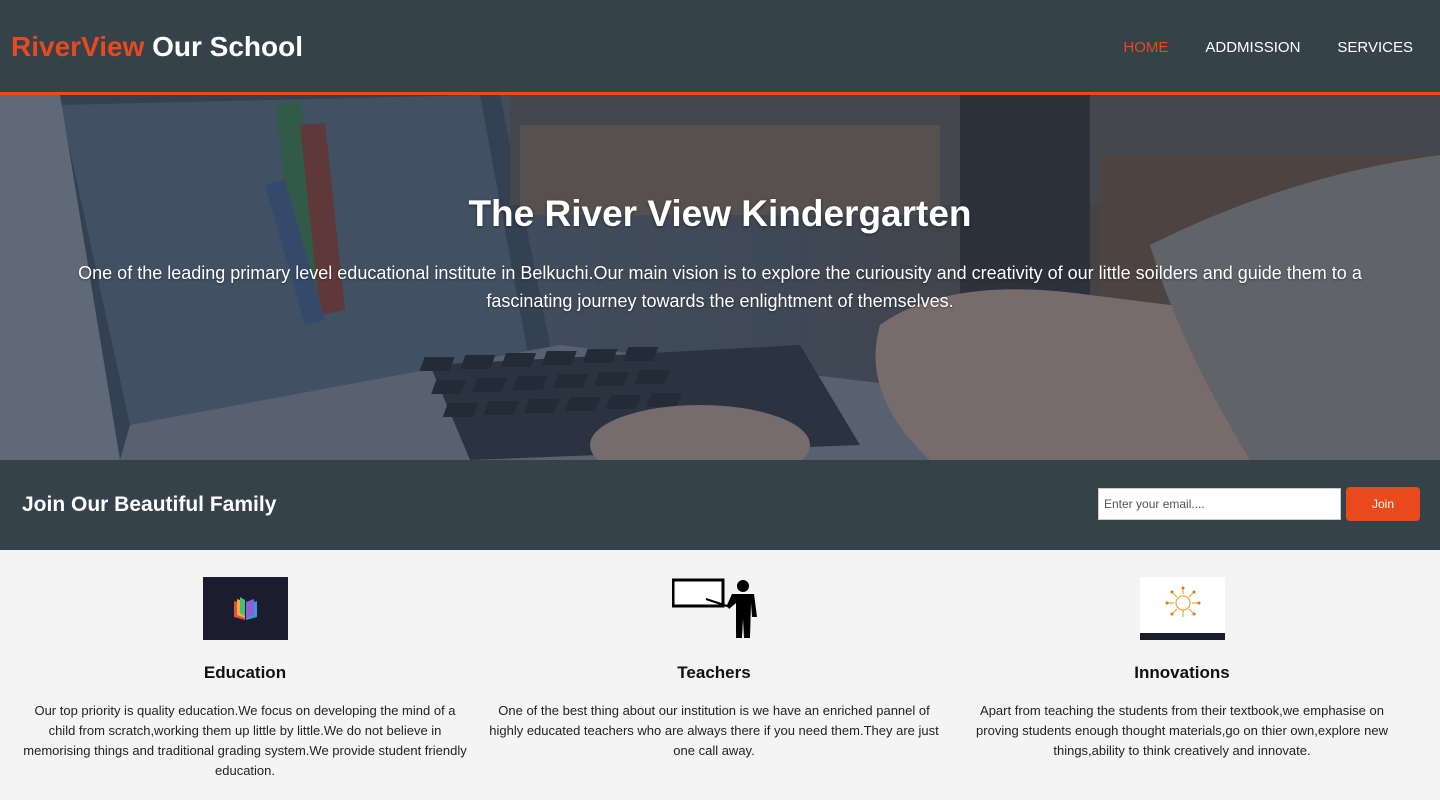  What do you see at coordinates (714, 608) in the screenshot?
I see `teacher-board-icon` at bounding box center [714, 608].